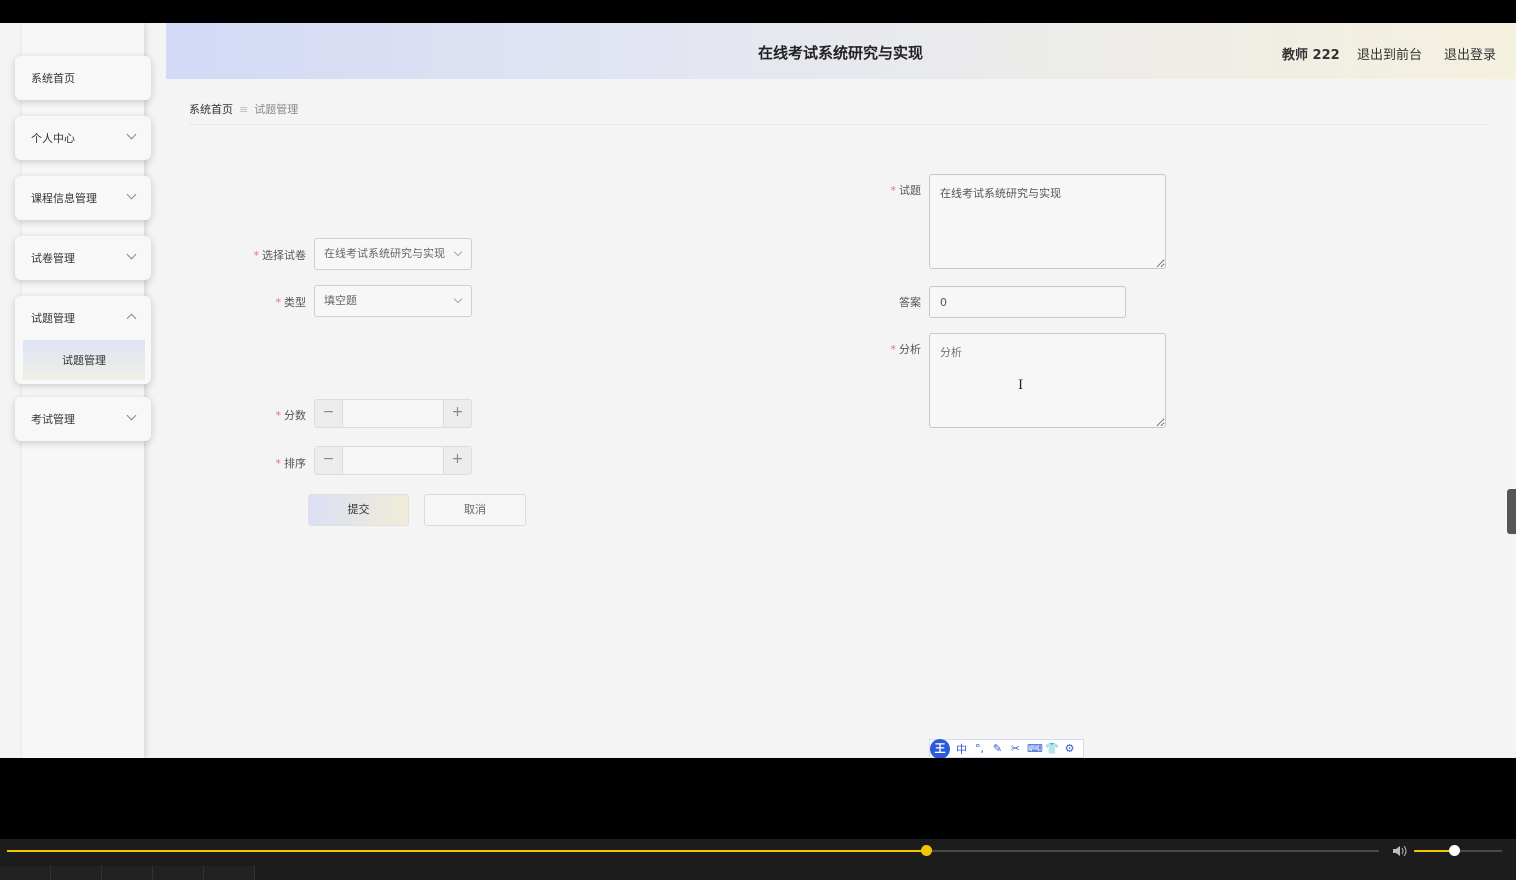 The height and width of the screenshot is (880, 1516). I want to click on paper-select: 在线考试系统研究与实现, so click(393, 254).